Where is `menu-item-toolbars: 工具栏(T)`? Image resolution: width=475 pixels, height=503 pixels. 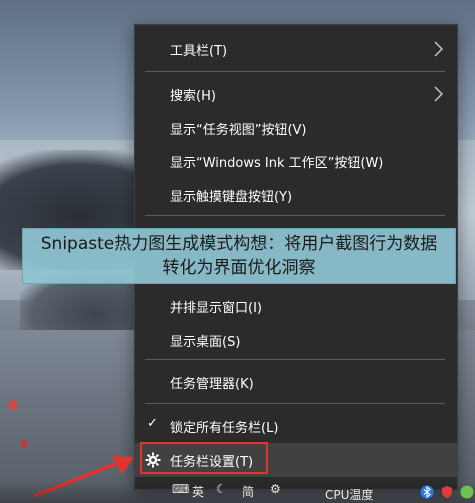
menu-item-toolbars: 工具栏(T) is located at coordinates (296, 49).